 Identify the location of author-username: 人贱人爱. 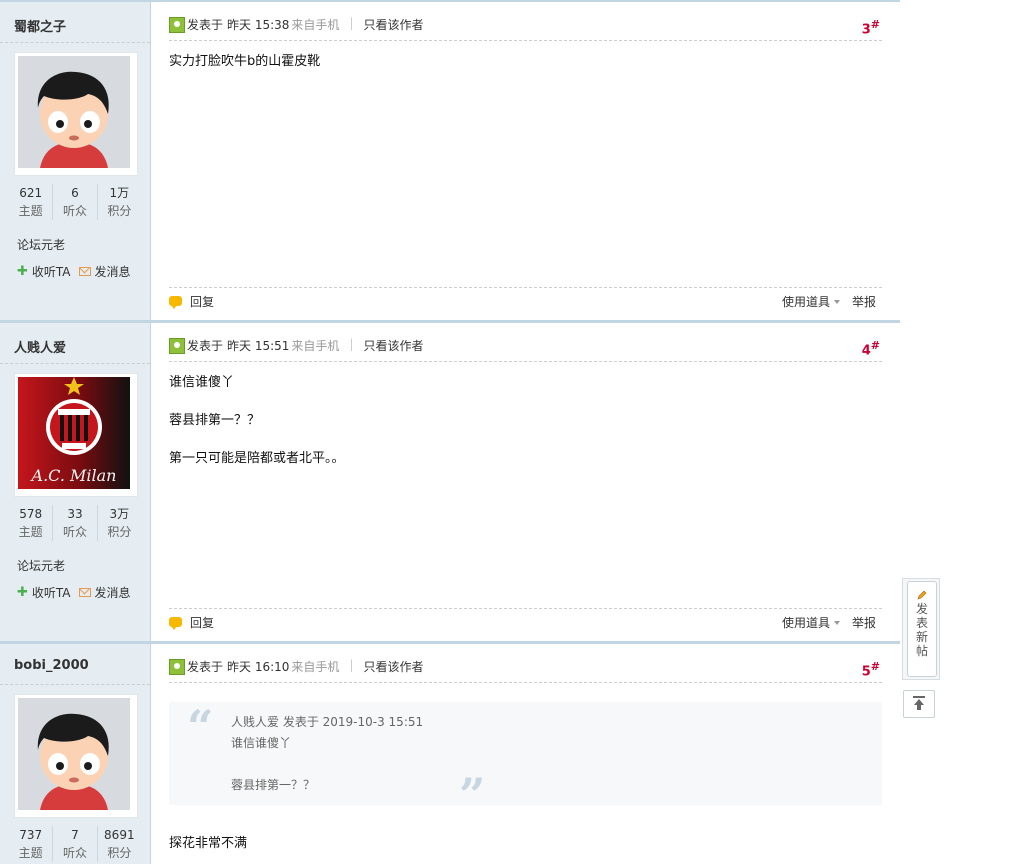
(40, 346).